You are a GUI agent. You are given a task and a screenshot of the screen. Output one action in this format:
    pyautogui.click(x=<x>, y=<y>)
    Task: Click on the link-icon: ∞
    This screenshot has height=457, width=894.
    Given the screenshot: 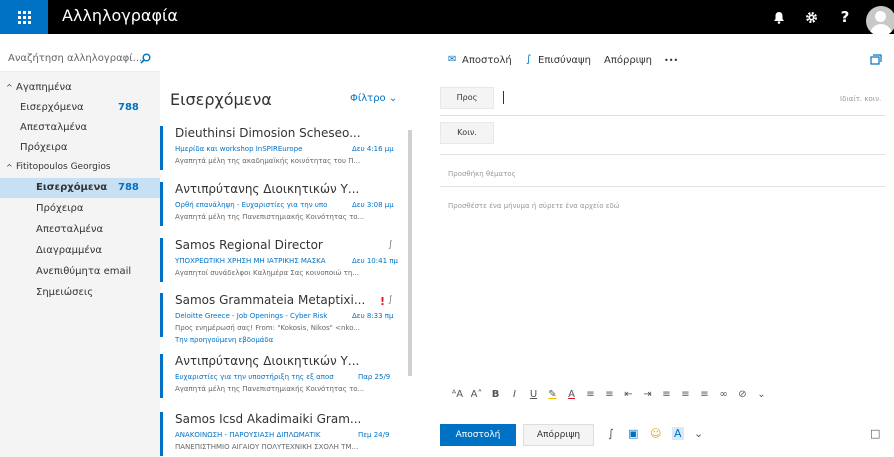 What is the action you would take?
    pyautogui.click(x=723, y=398)
    